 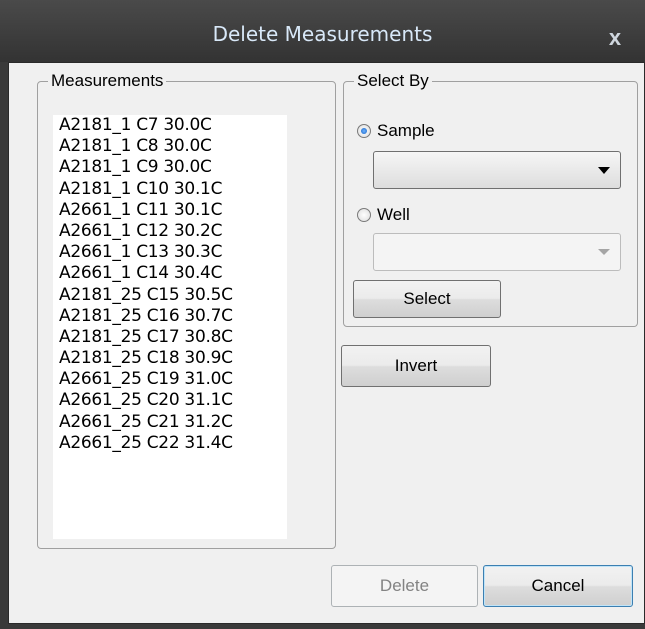 I want to click on list-item: A2661_1 C12 30.2C, so click(x=170, y=231).